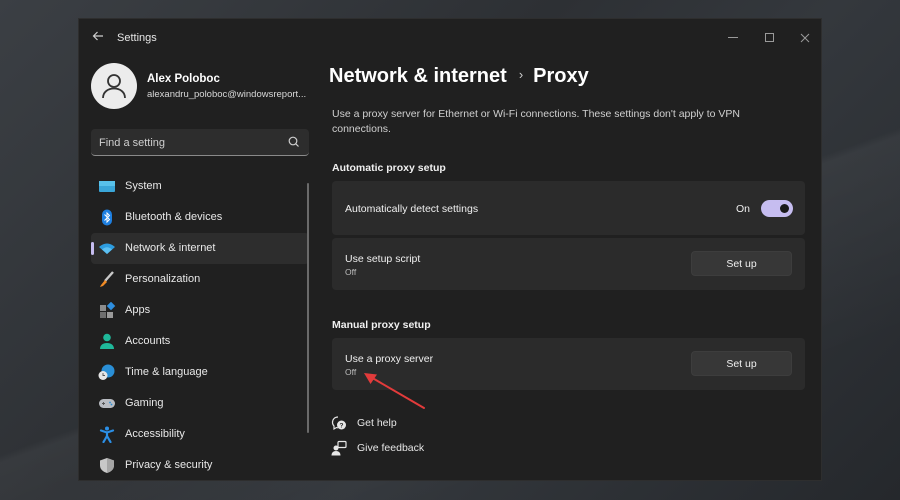 This screenshot has height=500, width=900. Describe the element at coordinates (107, 217) in the screenshot. I see `bluetooth-icon` at that location.